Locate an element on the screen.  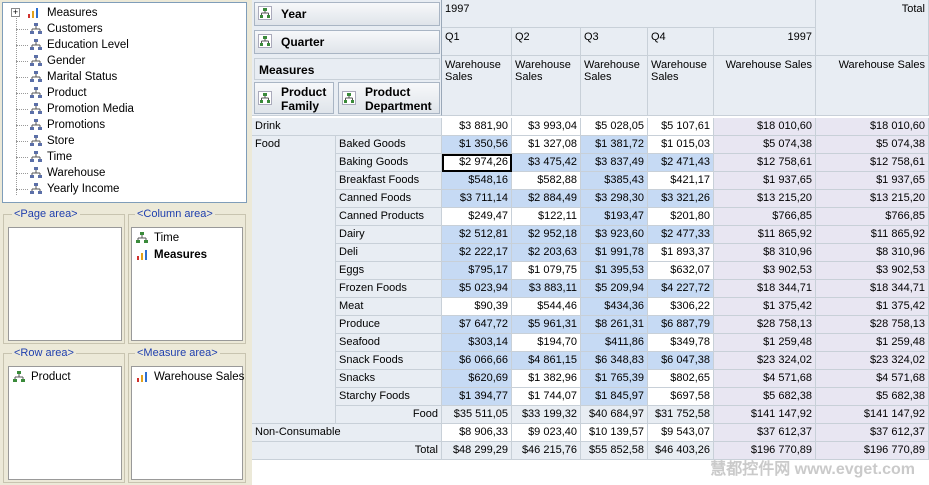
data-cell: $55 852,58 is located at coordinates (614, 451).